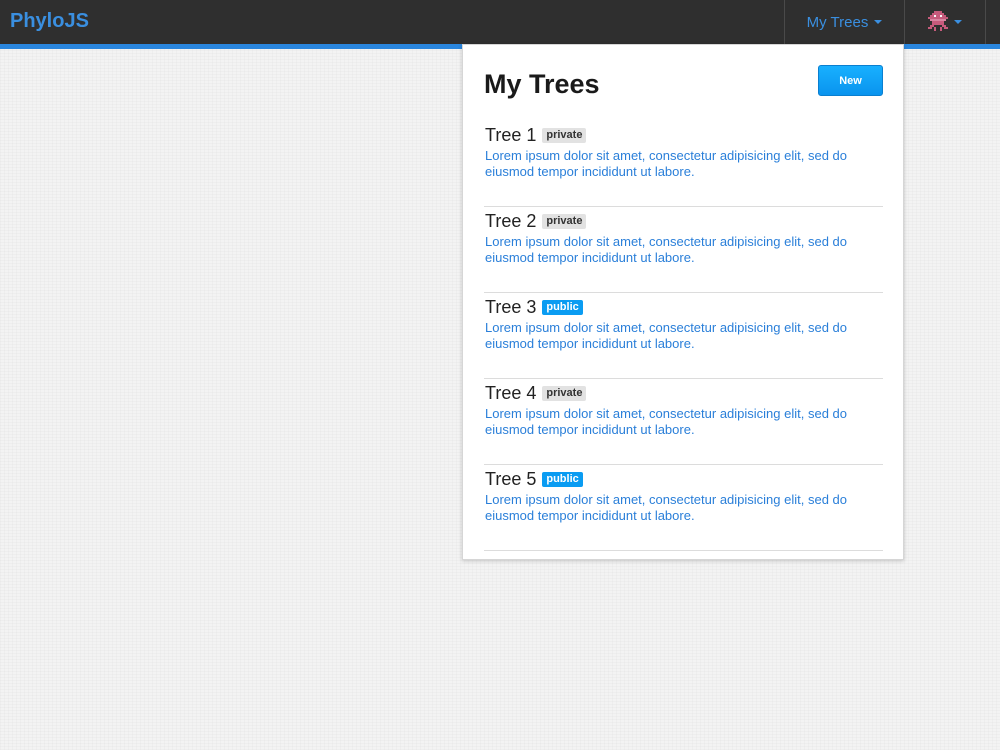  Describe the element at coordinates (542, 84) in the screenshot. I see `panel-title: My Trees` at that location.